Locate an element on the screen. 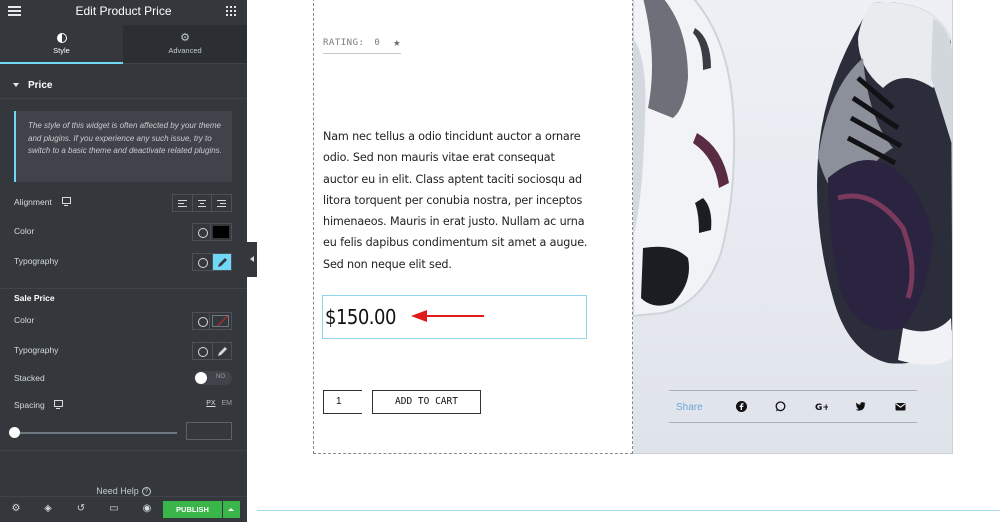 Image resolution: width=1000 pixels, height=522 pixels. panel-header: Edit Product Price is located at coordinates (123, 11).